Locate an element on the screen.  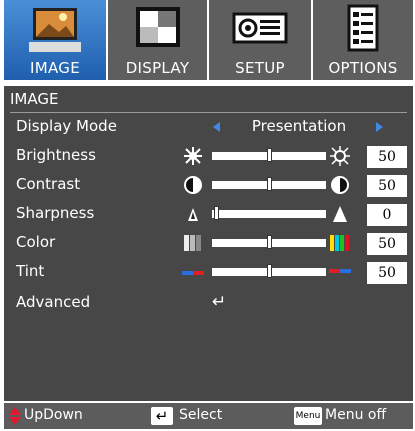
footer-hints: UpDown ↵ Select Menu Menu off is located at coordinates (208, 415).